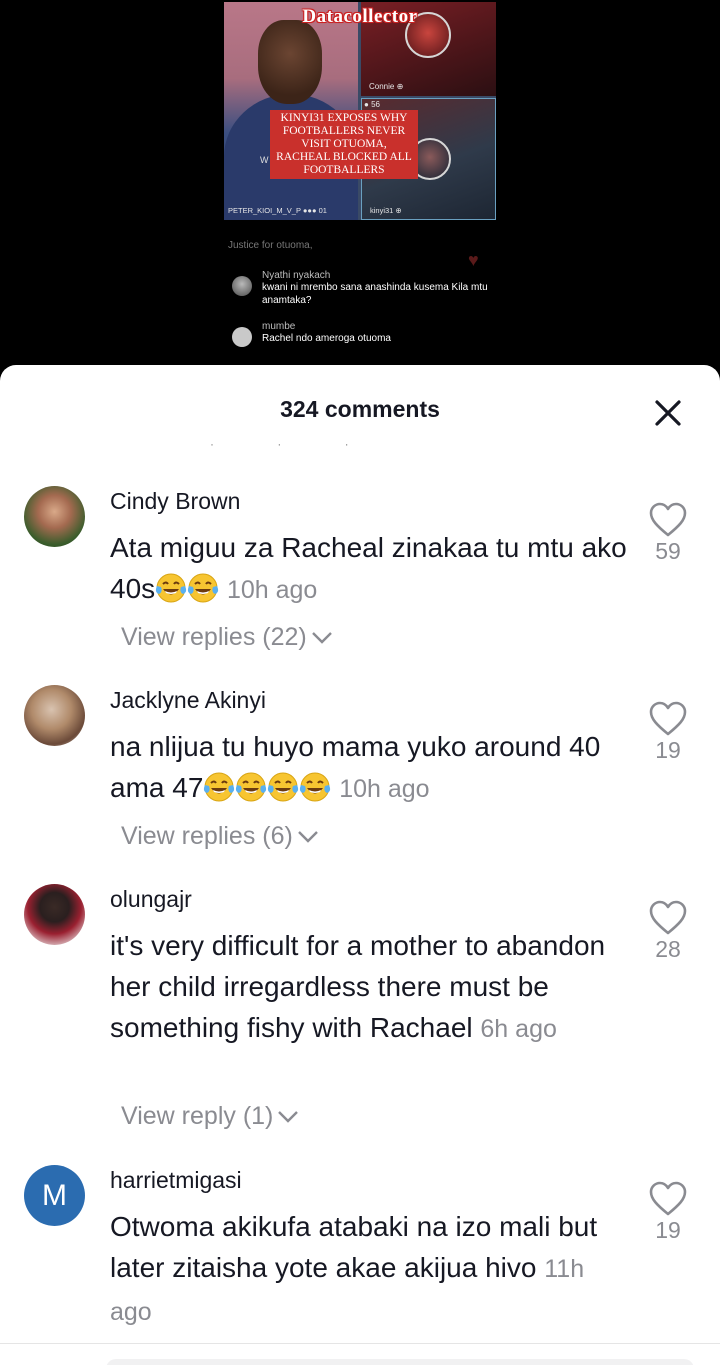 Image resolution: width=720 pixels, height=1365 pixels. I want to click on viewer-count: ● 56, so click(372, 104).